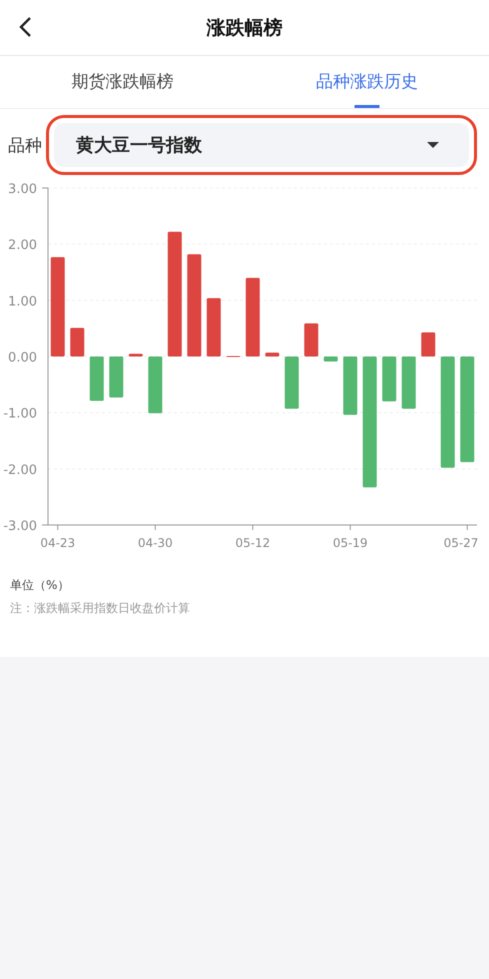  Describe the element at coordinates (244, 28) in the screenshot. I see `page-title: 涨跌幅榜` at that location.